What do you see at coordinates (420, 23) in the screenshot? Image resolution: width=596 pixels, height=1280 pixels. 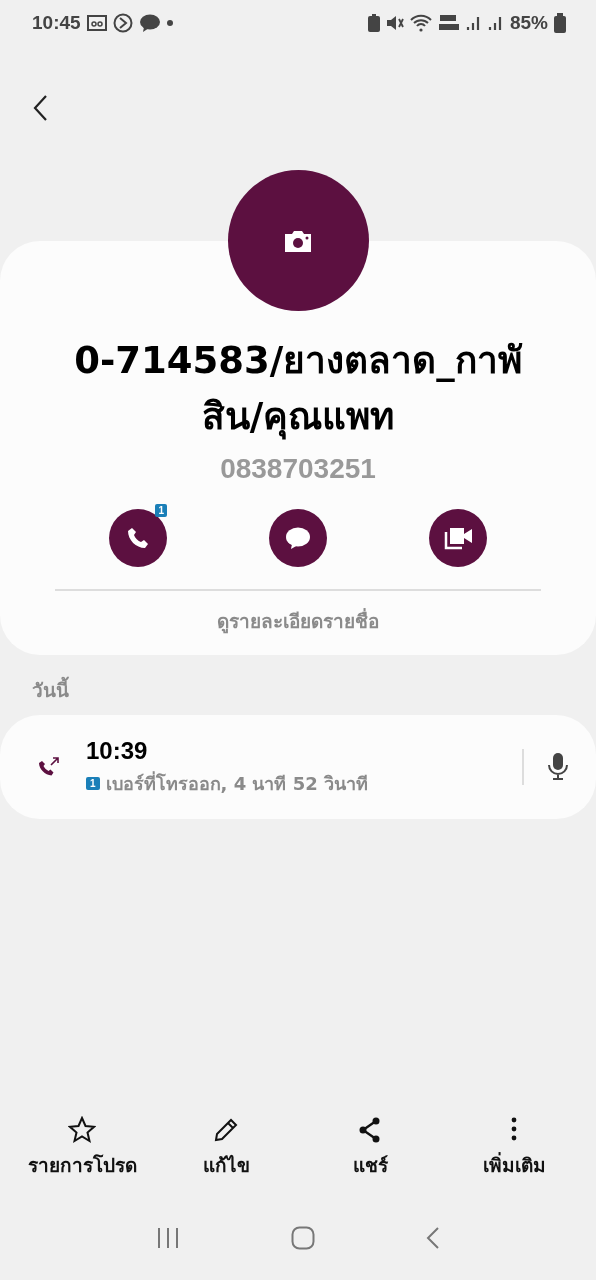 I see `wifi-icon` at bounding box center [420, 23].